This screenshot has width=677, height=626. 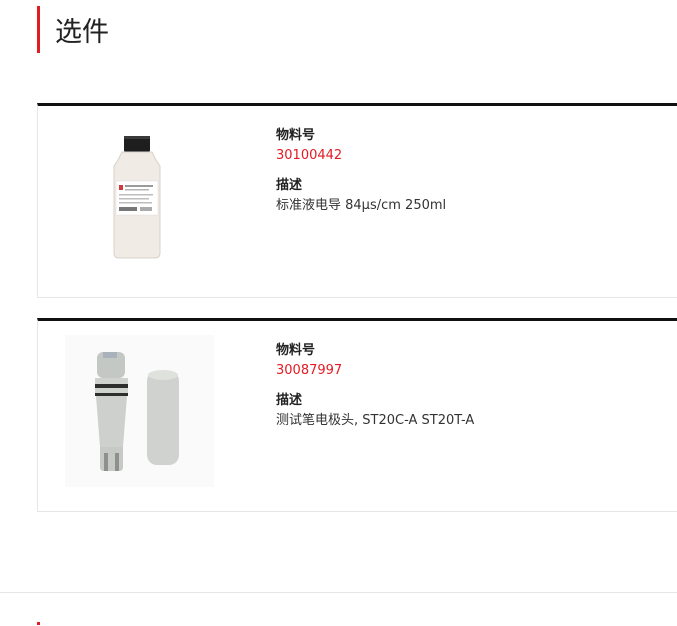 I want to click on footer-divider, so click(x=338, y=592).